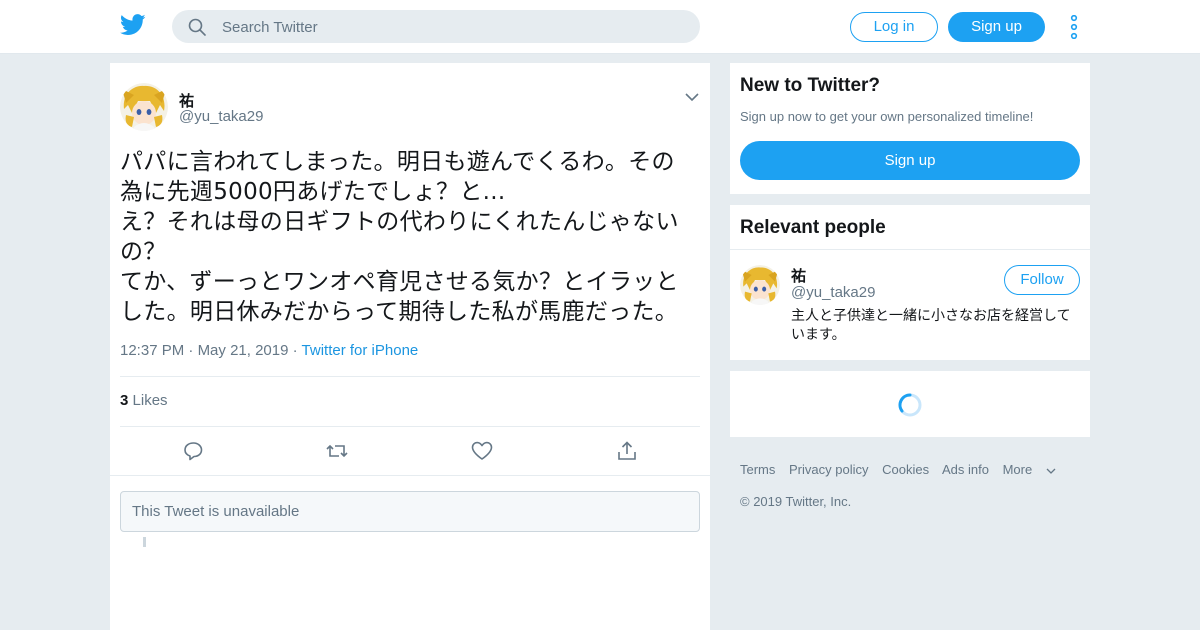 Image resolution: width=1200 pixels, height=630 pixels. Describe the element at coordinates (798, 275) in the screenshot. I see `person-name: 祐` at that location.